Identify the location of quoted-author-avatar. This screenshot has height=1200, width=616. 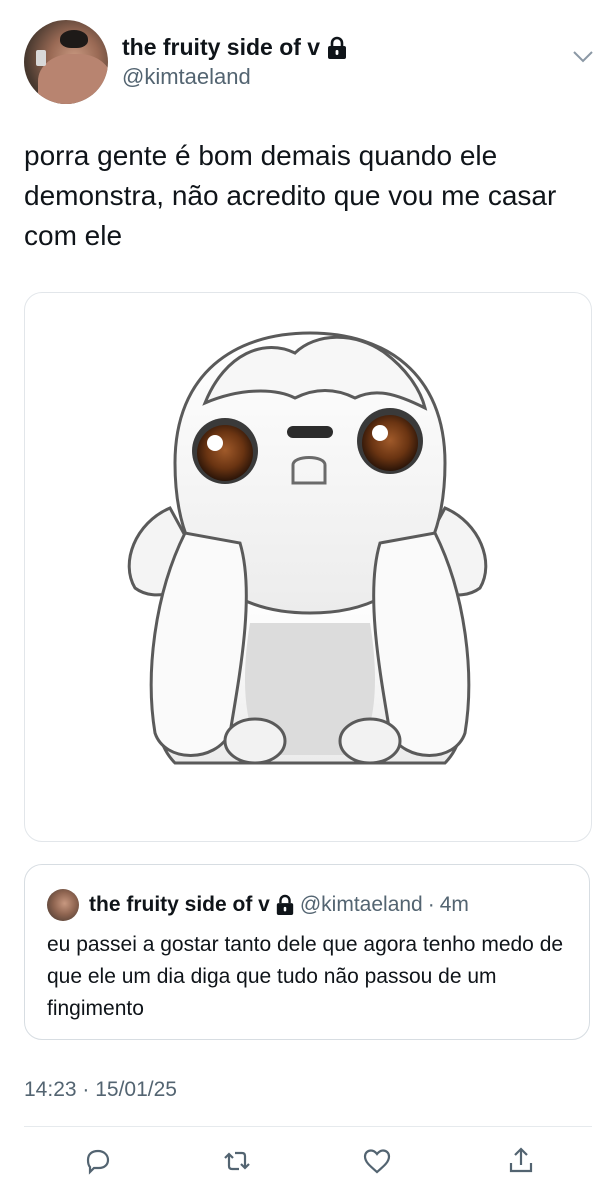
(63, 905).